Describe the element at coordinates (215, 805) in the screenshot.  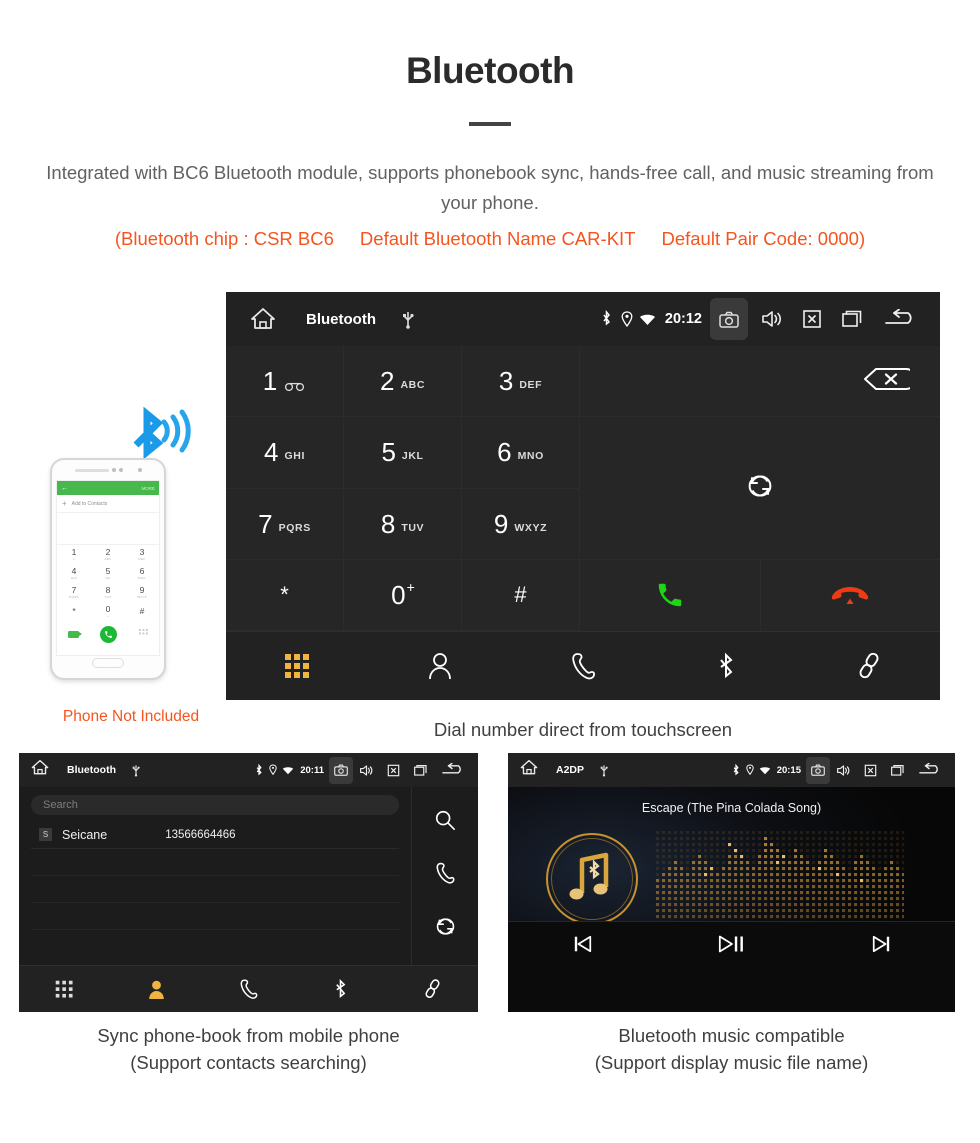
I see `search-input: Search` at that location.